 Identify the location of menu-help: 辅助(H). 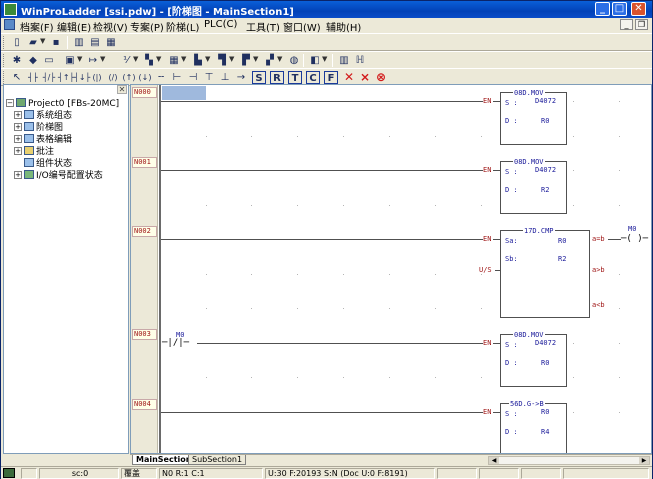
(343, 26).